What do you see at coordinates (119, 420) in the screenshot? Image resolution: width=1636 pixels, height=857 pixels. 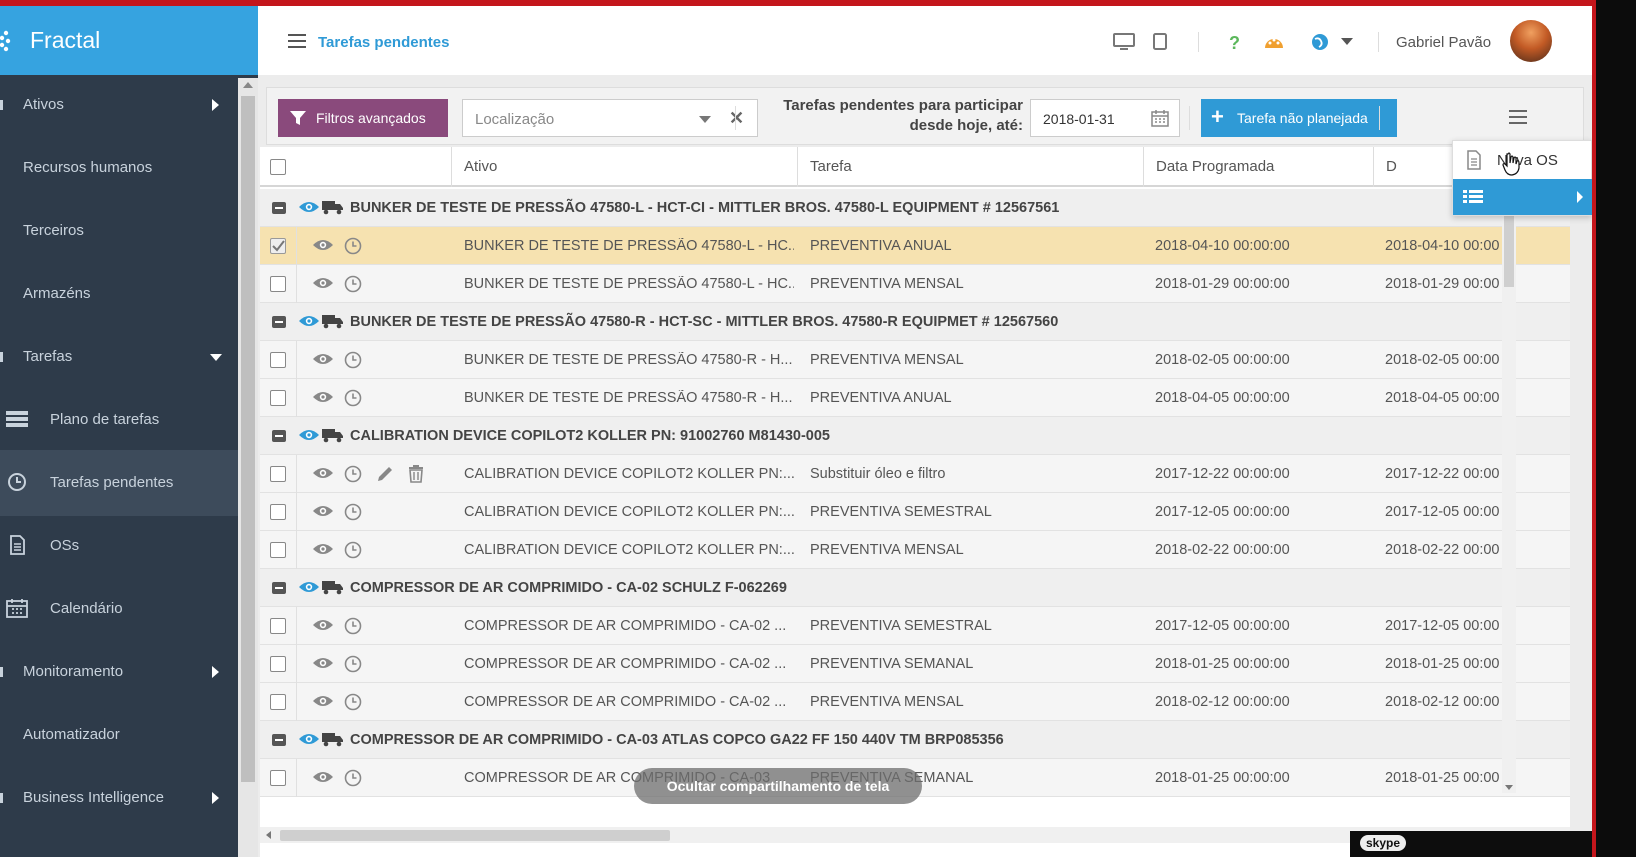 I see `sidebar-item-plano-de-tarefas: Plano de tarefas` at bounding box center [119, 420].